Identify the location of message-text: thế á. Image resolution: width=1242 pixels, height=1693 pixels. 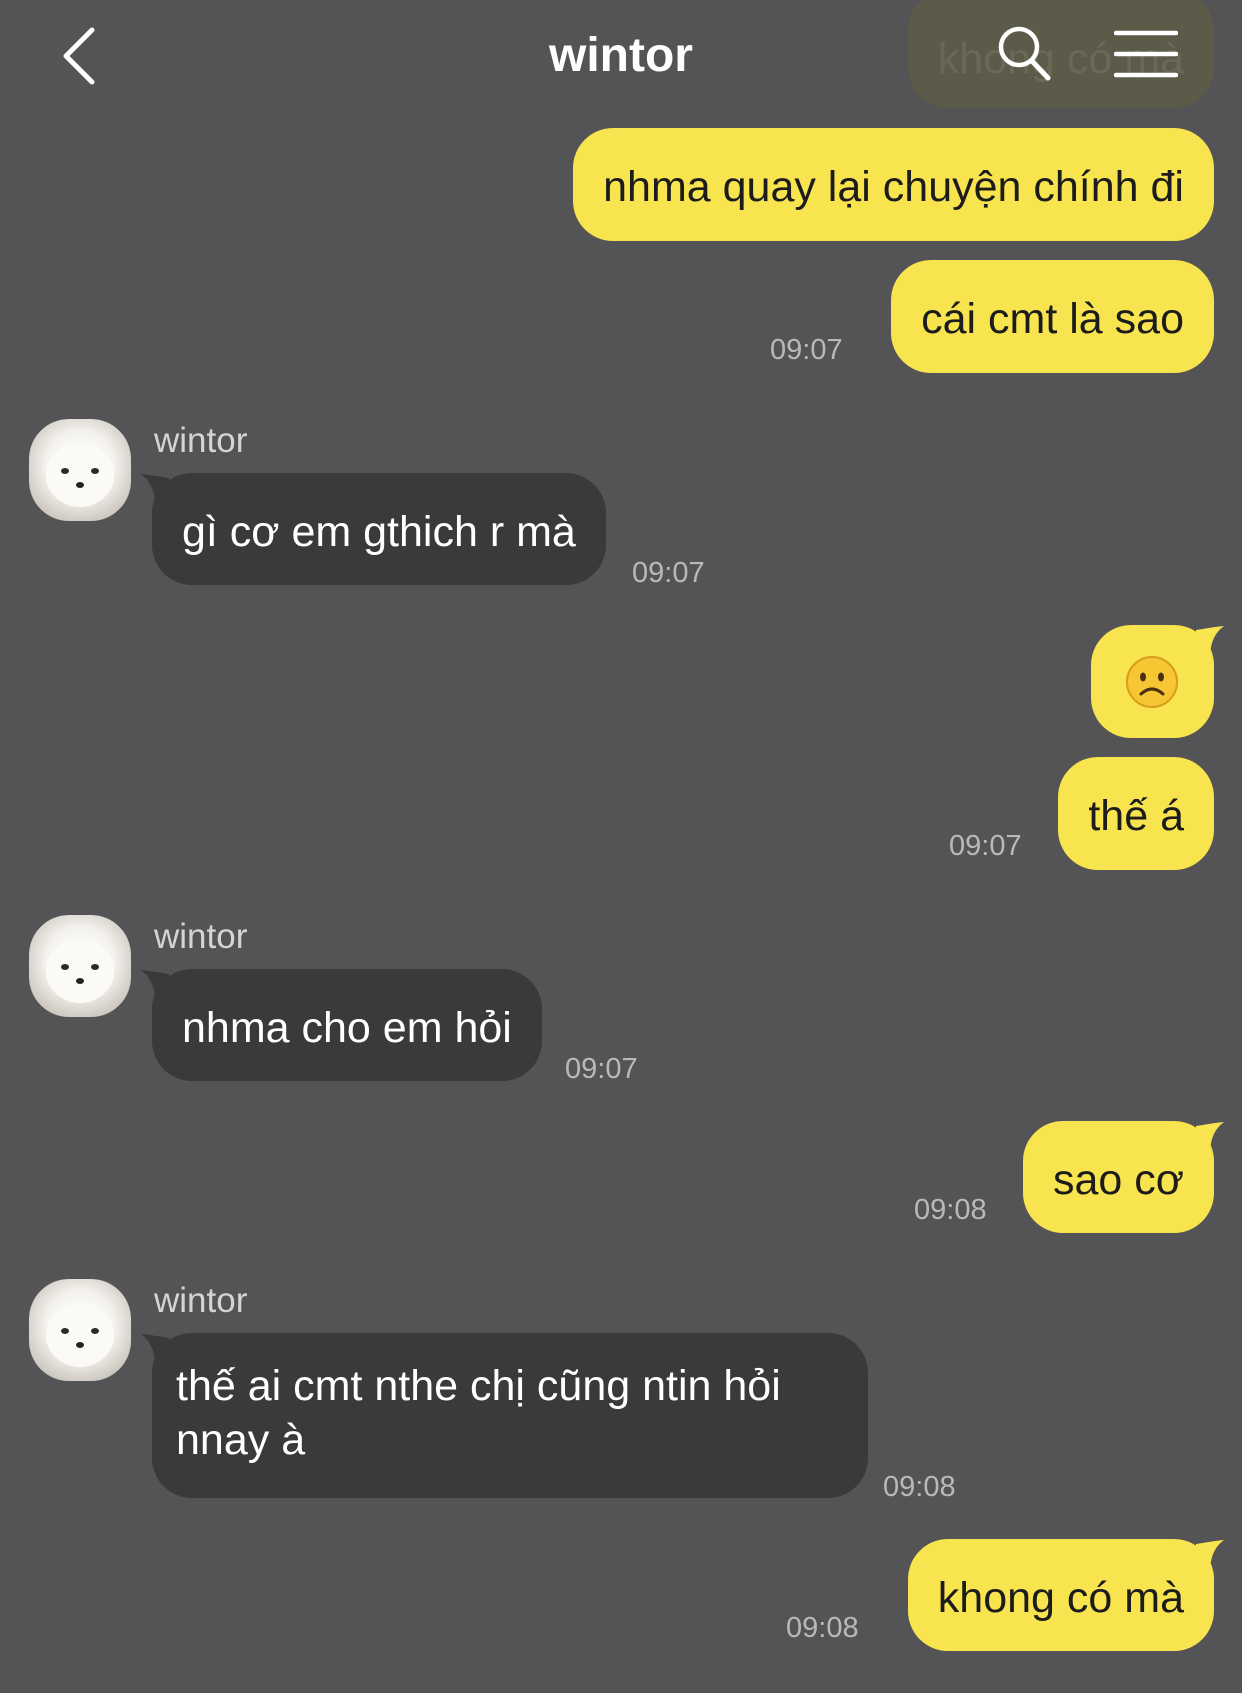
(1136, 816).